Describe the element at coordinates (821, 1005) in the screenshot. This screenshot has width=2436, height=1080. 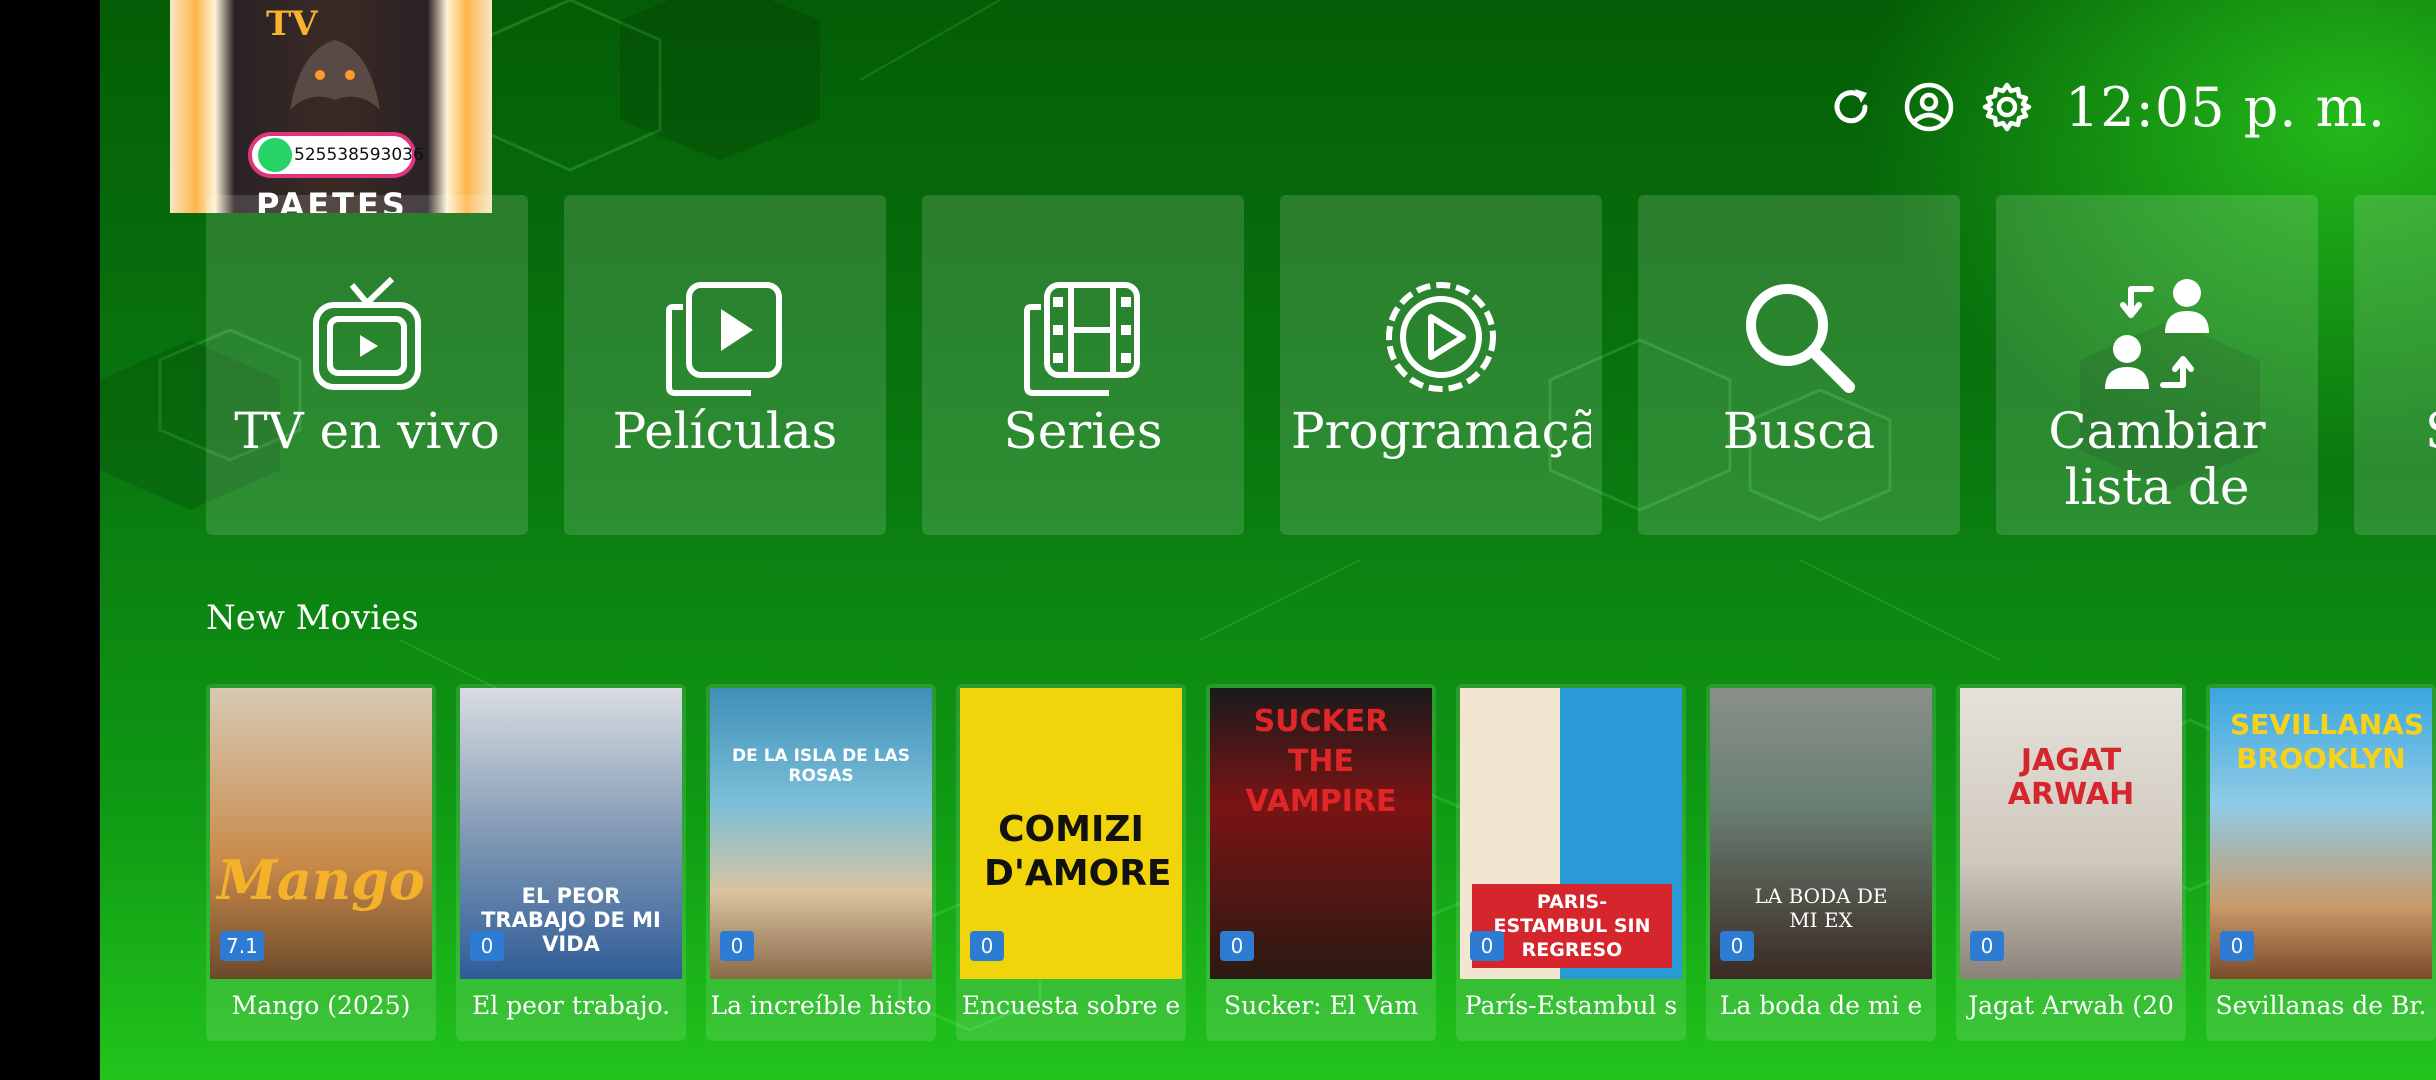
I see `movie-title: La increíble histo` at that location.